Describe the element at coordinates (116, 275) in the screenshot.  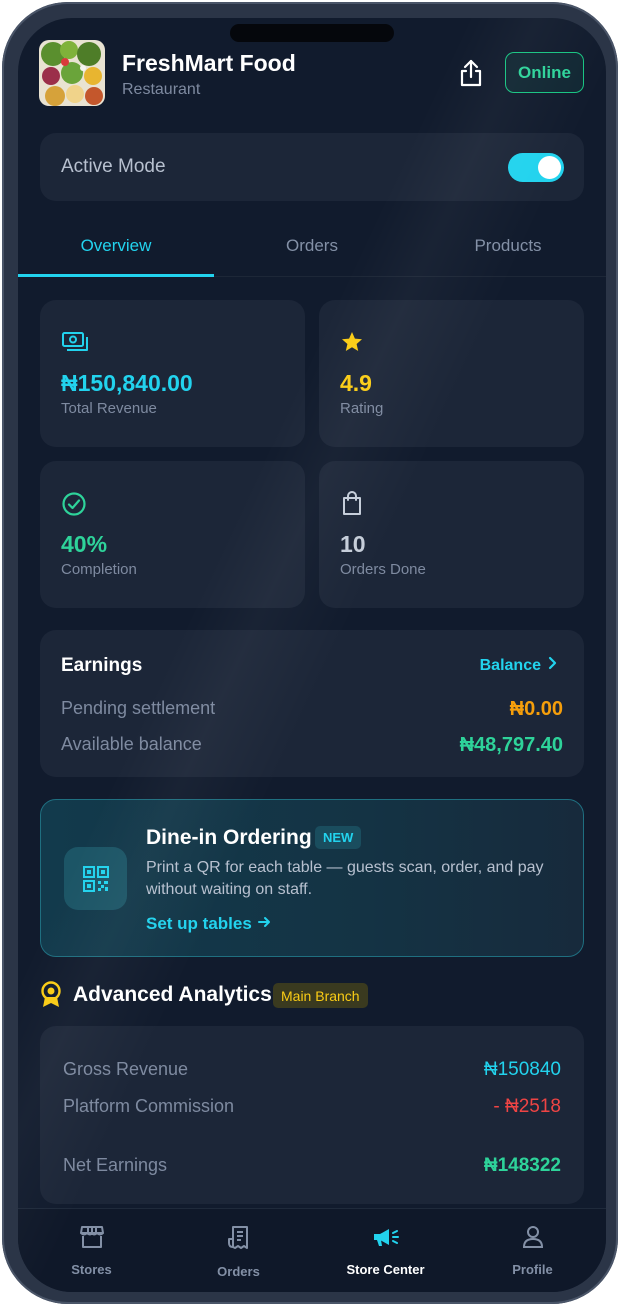
I see `tab-active-indicator` at that location.